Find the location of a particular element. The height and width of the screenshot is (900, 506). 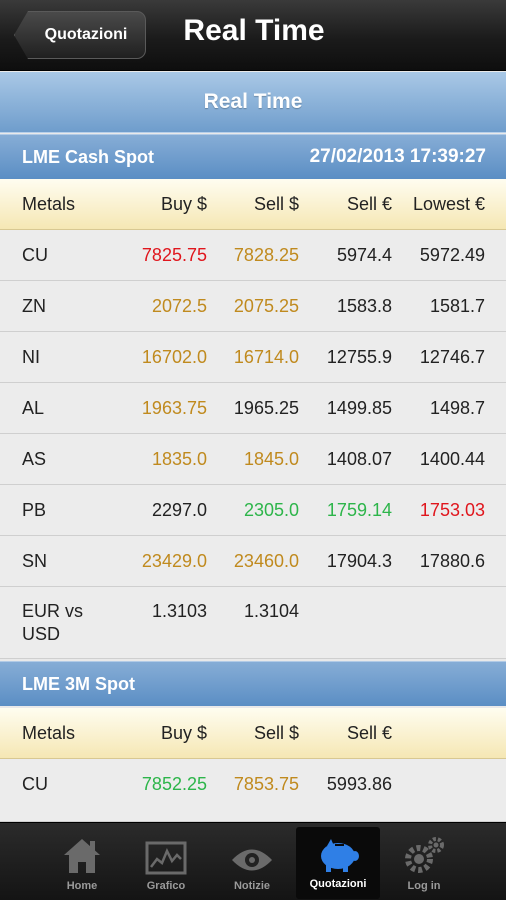

section-banner: Real Time is located at coordinates (253, 102).